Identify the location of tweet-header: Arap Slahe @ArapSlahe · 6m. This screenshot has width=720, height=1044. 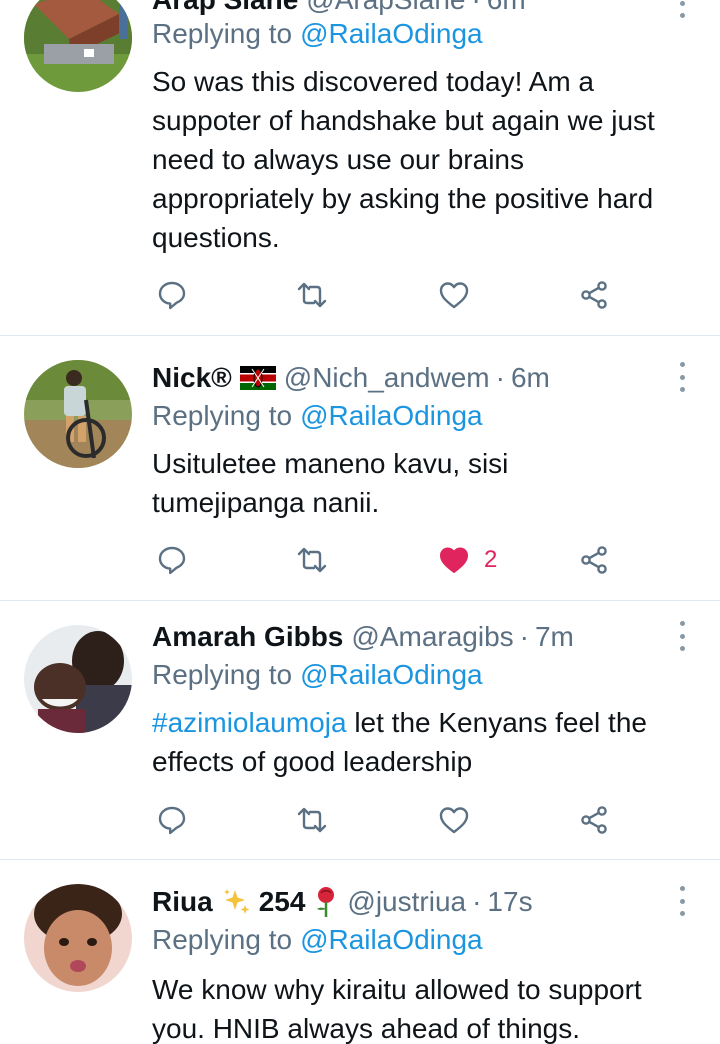
(339, 10).